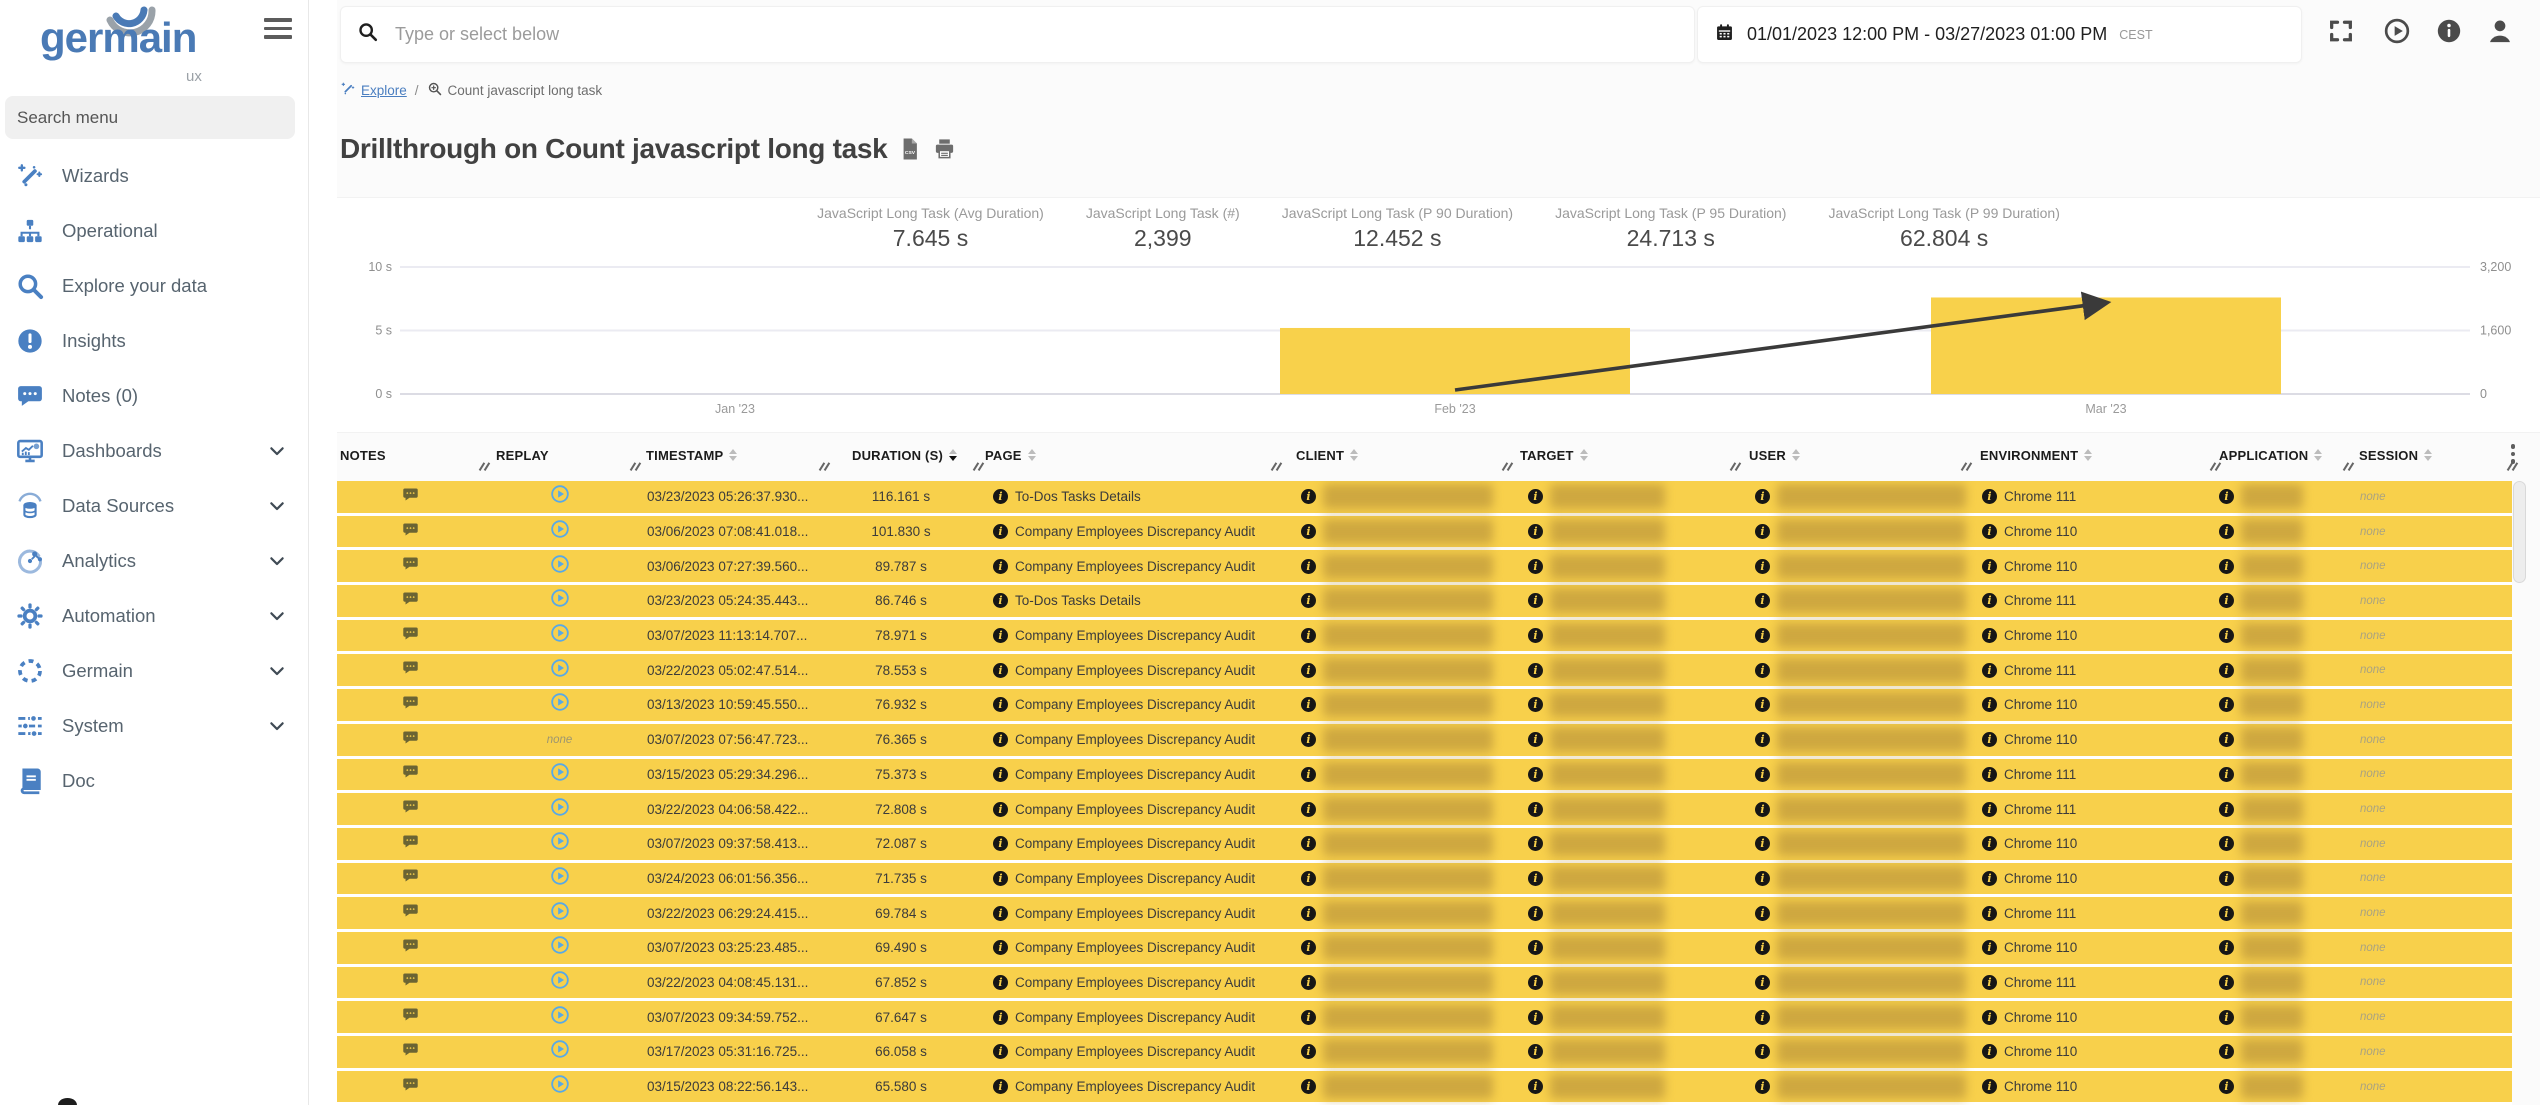 The width and height of the screenshot is (2540, 1105). I want to click on fullscreen-icon, so click(2341, 31).